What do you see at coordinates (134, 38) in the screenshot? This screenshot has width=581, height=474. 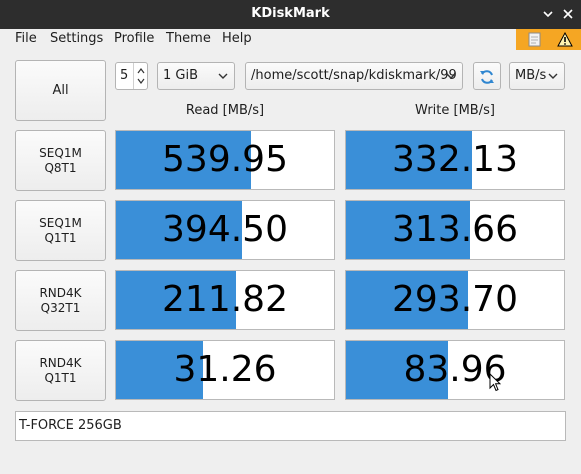 I see `menu-profile: Profile` at bounding box center [134, 38].